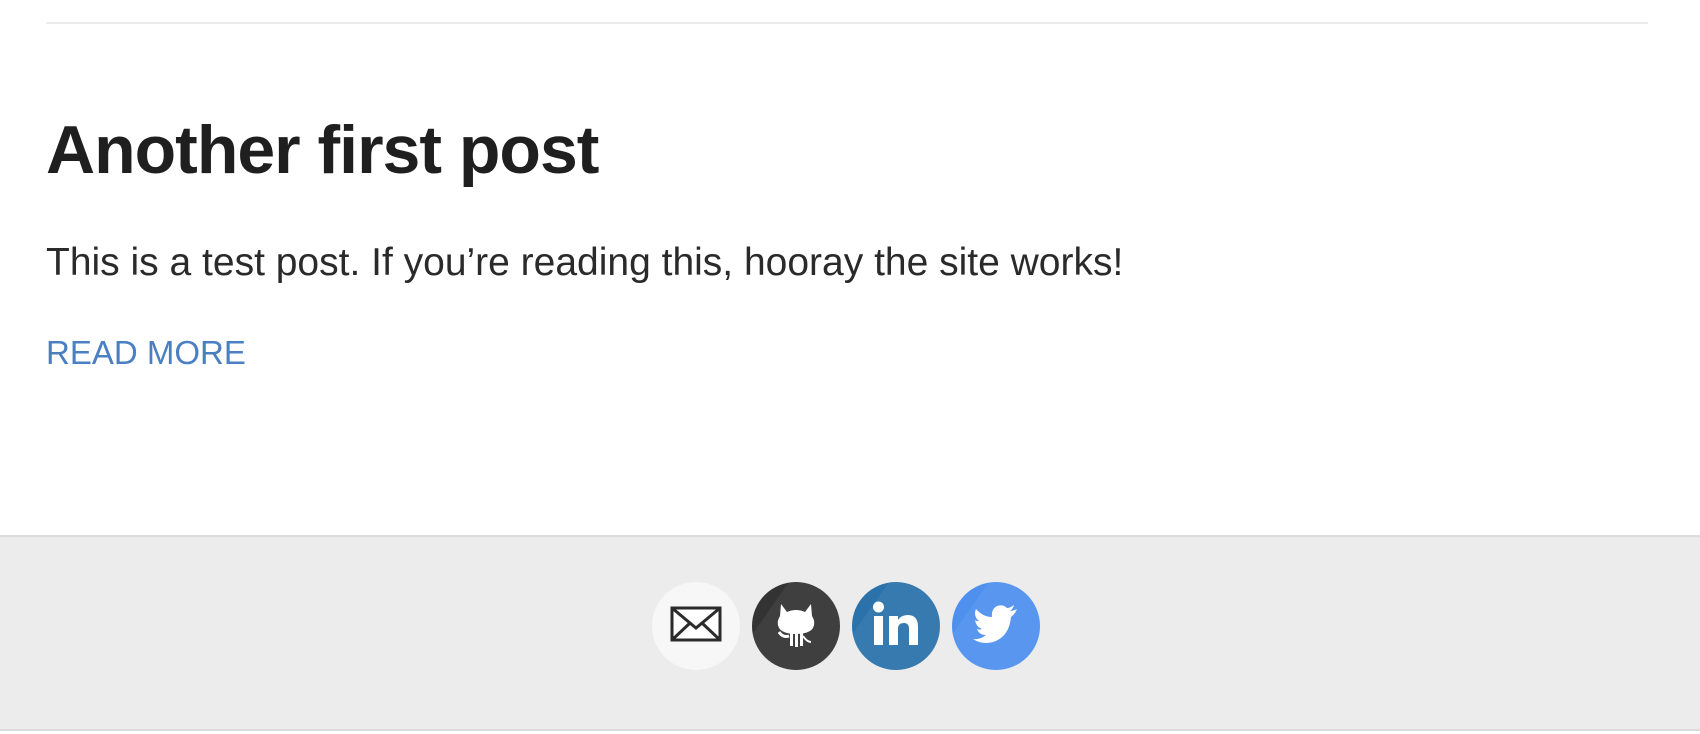 This screenshot has height=734, width=1700. What do you see at coordinates (322, 150) in the screenshot?
I see `post-title: Another first post` at bounding box center [322, 150].